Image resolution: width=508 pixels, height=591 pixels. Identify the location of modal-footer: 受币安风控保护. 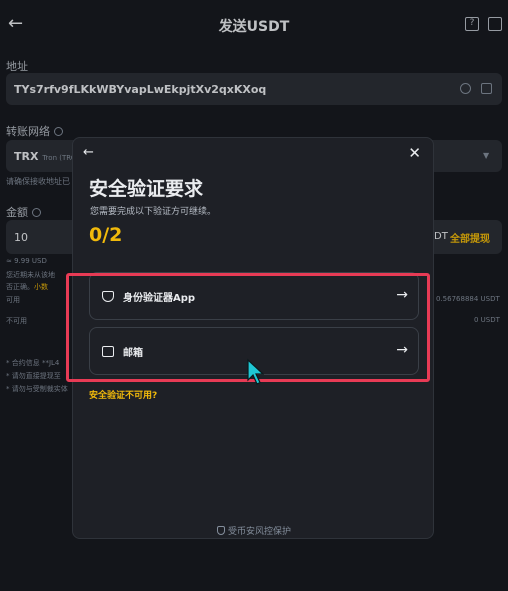
(254, 530).